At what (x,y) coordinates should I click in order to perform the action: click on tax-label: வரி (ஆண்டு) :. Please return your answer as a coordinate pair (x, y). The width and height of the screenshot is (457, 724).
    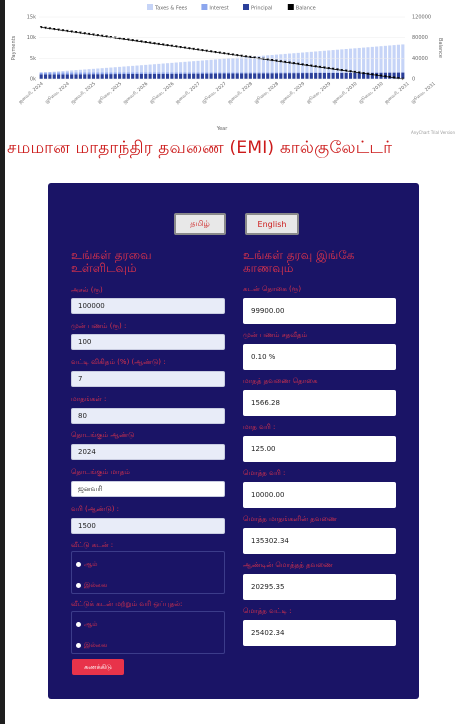
    Looking at the image, I should click on (95, 509).